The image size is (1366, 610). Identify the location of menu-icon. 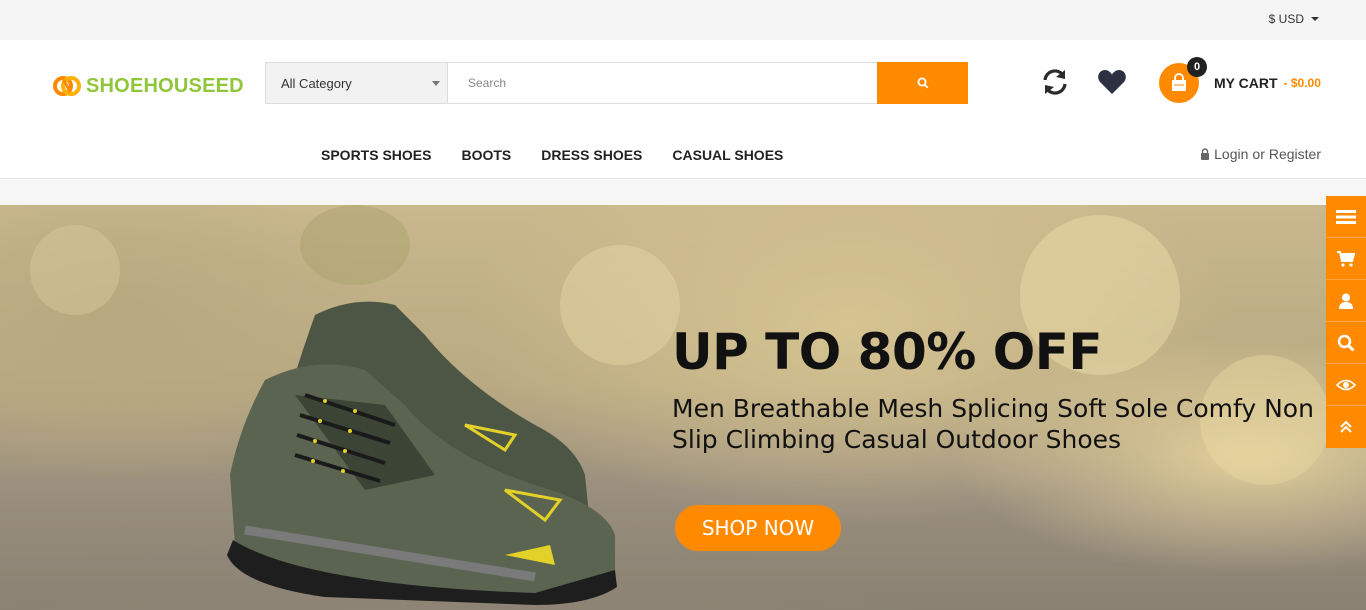
(1346, 216).